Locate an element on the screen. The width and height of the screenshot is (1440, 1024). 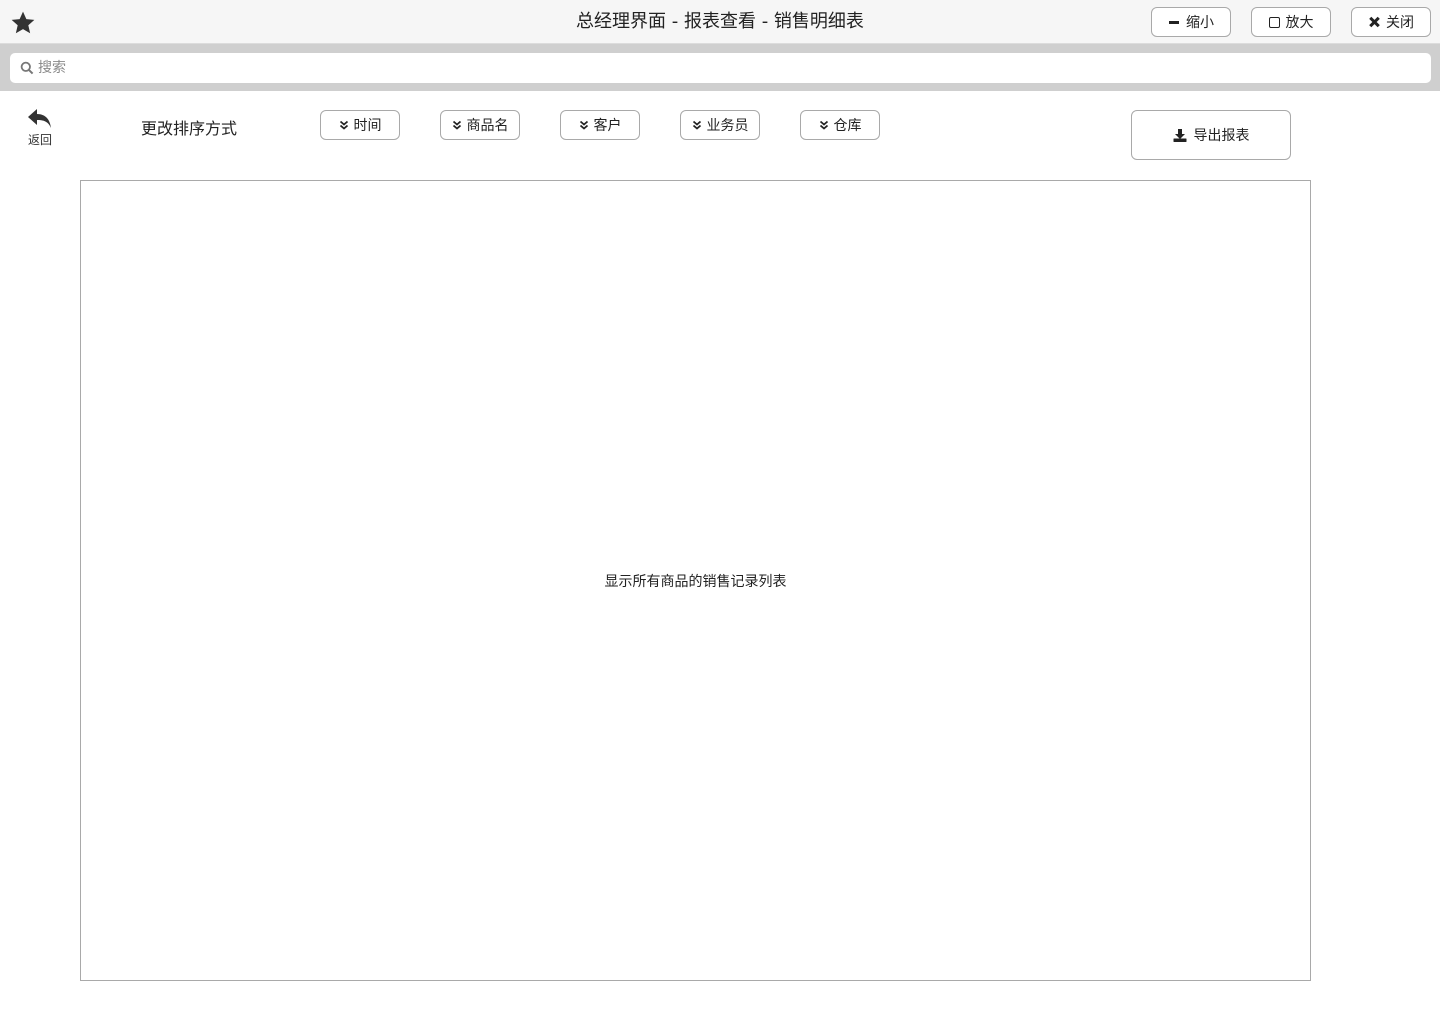
maximize-label: 放大 is located at coordinates (1299, 23).